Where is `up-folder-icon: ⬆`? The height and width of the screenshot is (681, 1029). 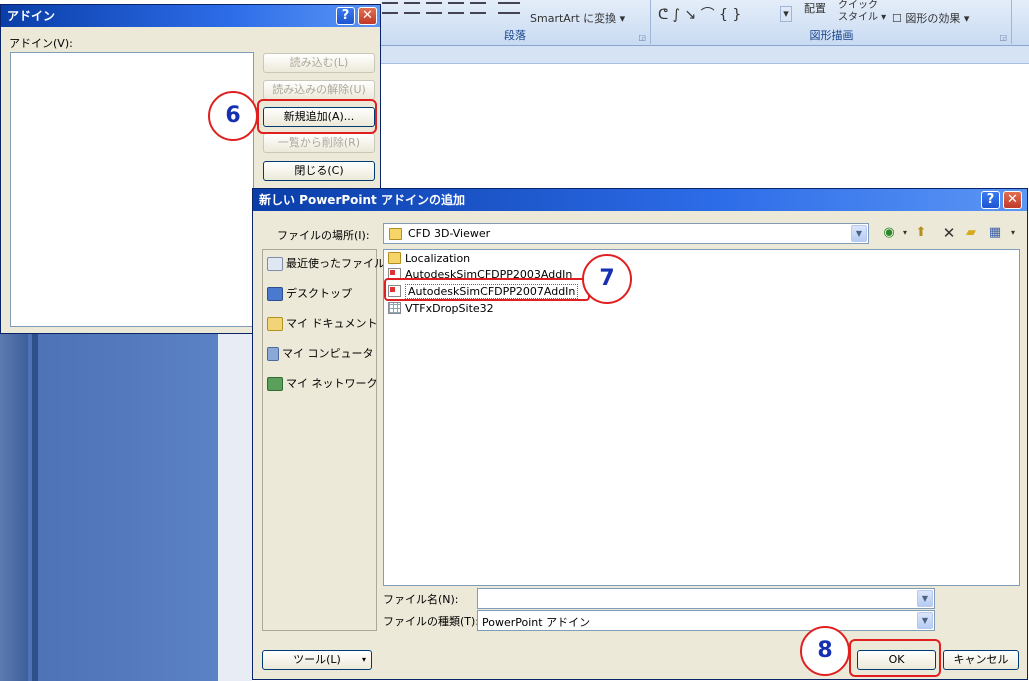 up-folder-icon: ⬆ is located at coordinates (921, 233).